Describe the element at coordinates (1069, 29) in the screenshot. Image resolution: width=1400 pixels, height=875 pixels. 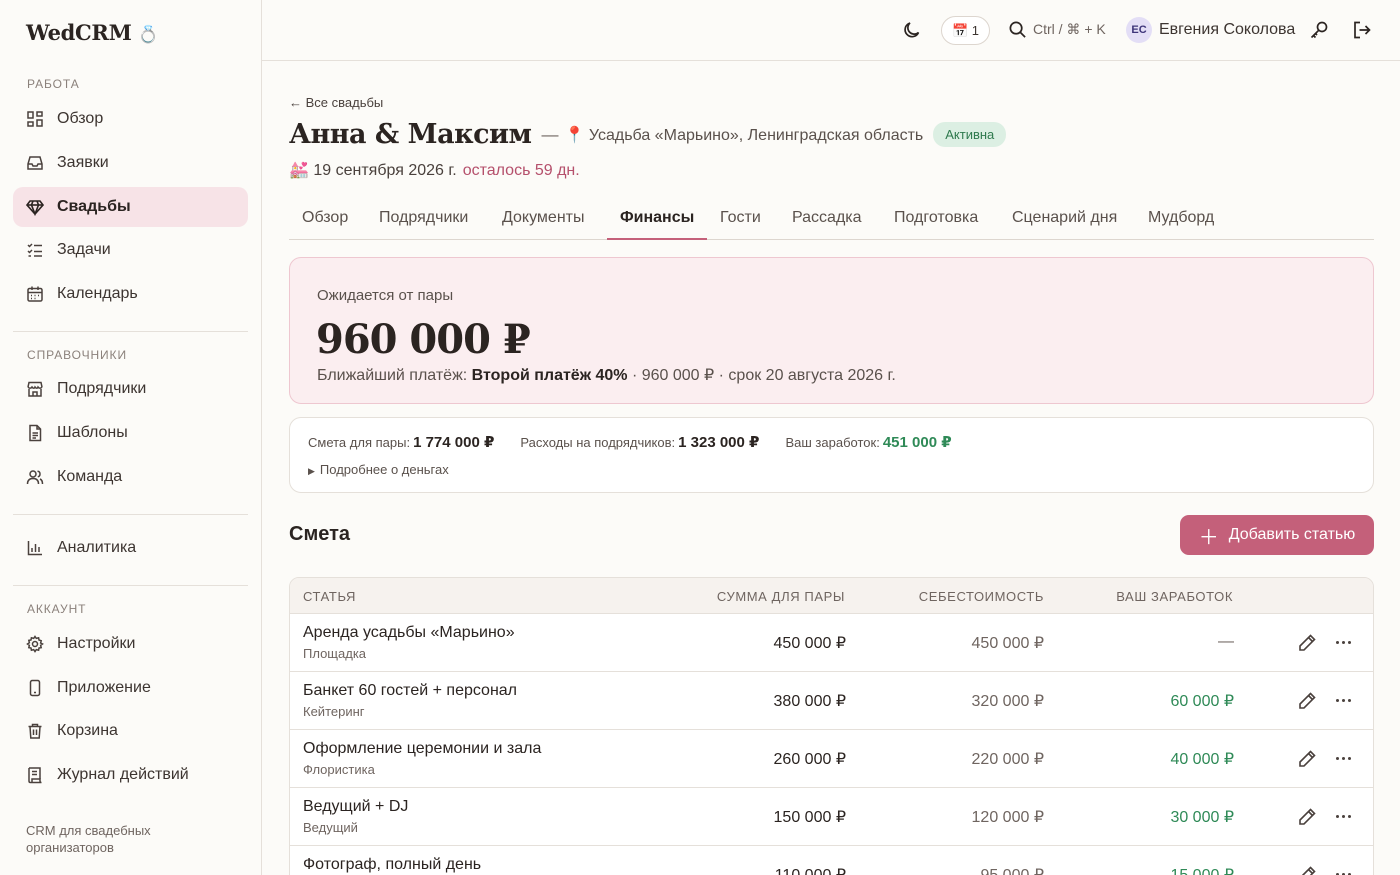
I see `search-hint: Ctrl / ⌘ + K` at that location.